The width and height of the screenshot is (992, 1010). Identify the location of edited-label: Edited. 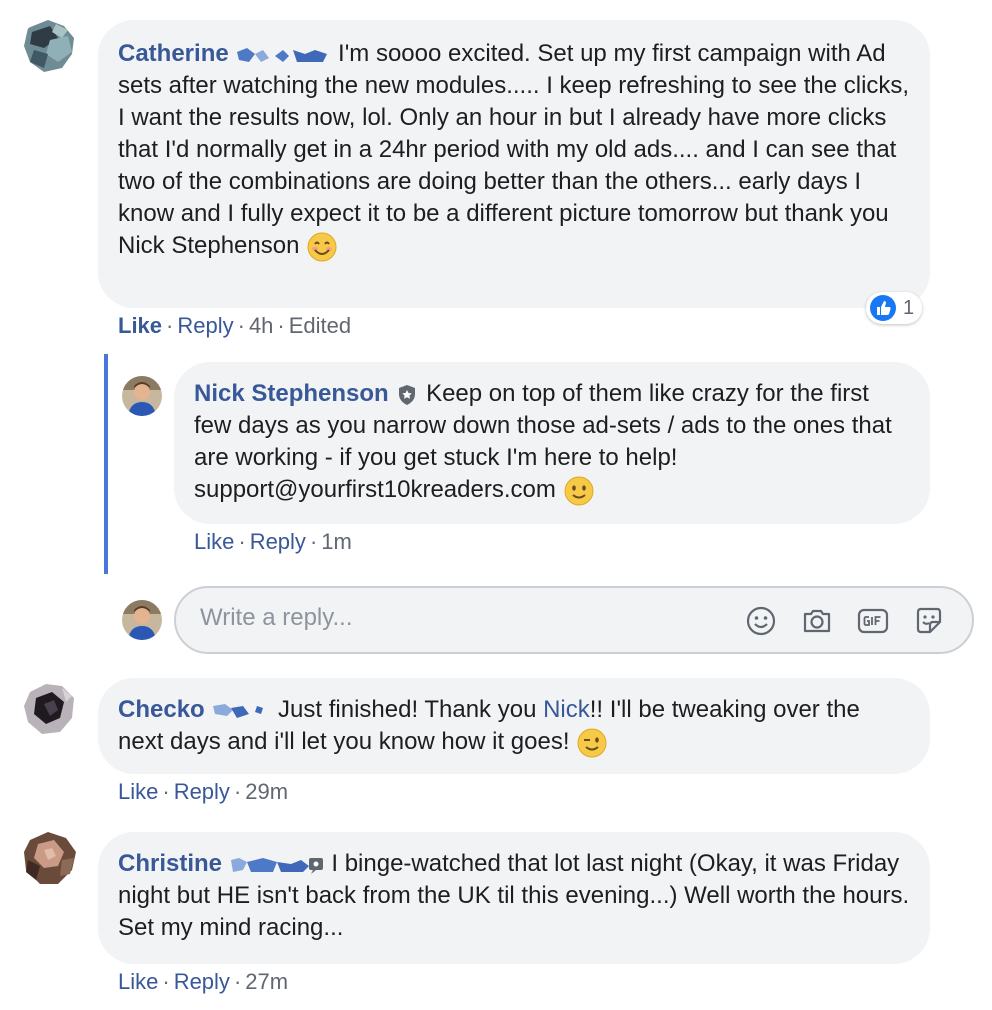
(320, 325).